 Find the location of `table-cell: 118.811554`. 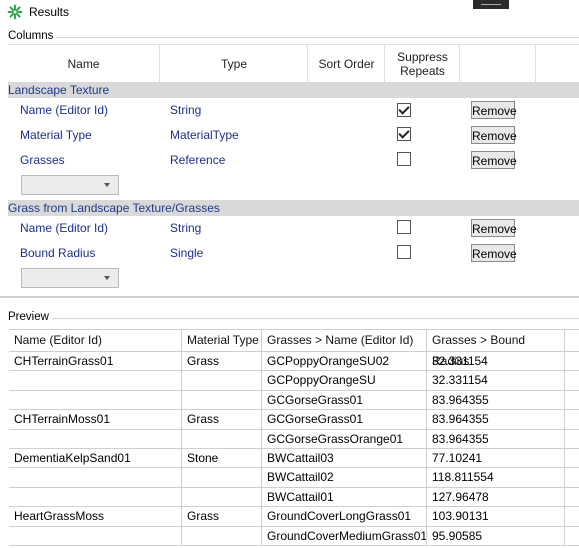

table-cell: 118.811554 is located at coordinates (496, 477).